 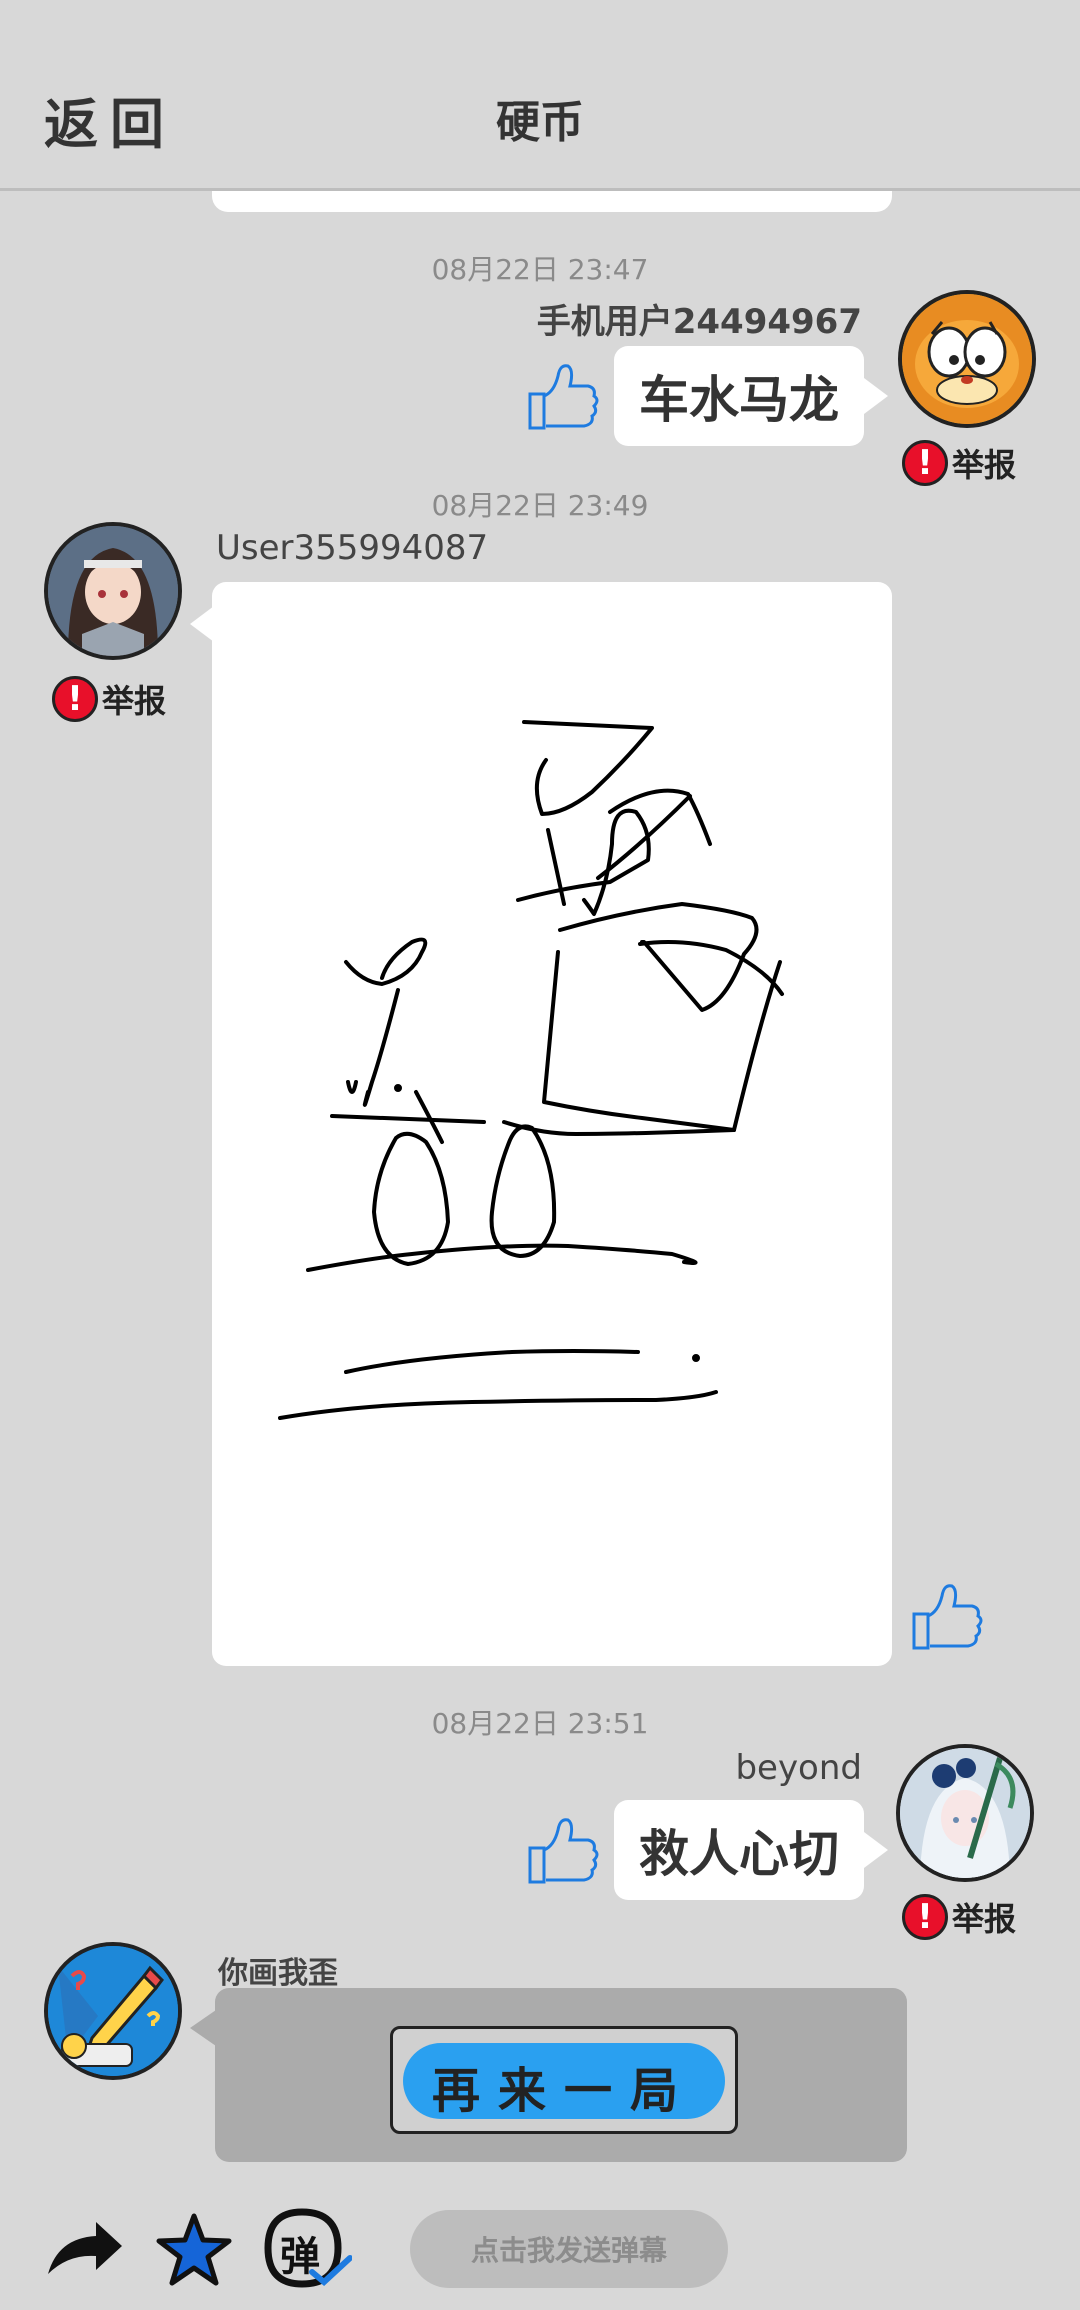 What do you see at coordinates (540, 505) in the screenshot?
I see `message-timestamp: 08月22日 23:49` at bounding box center [540, 505].